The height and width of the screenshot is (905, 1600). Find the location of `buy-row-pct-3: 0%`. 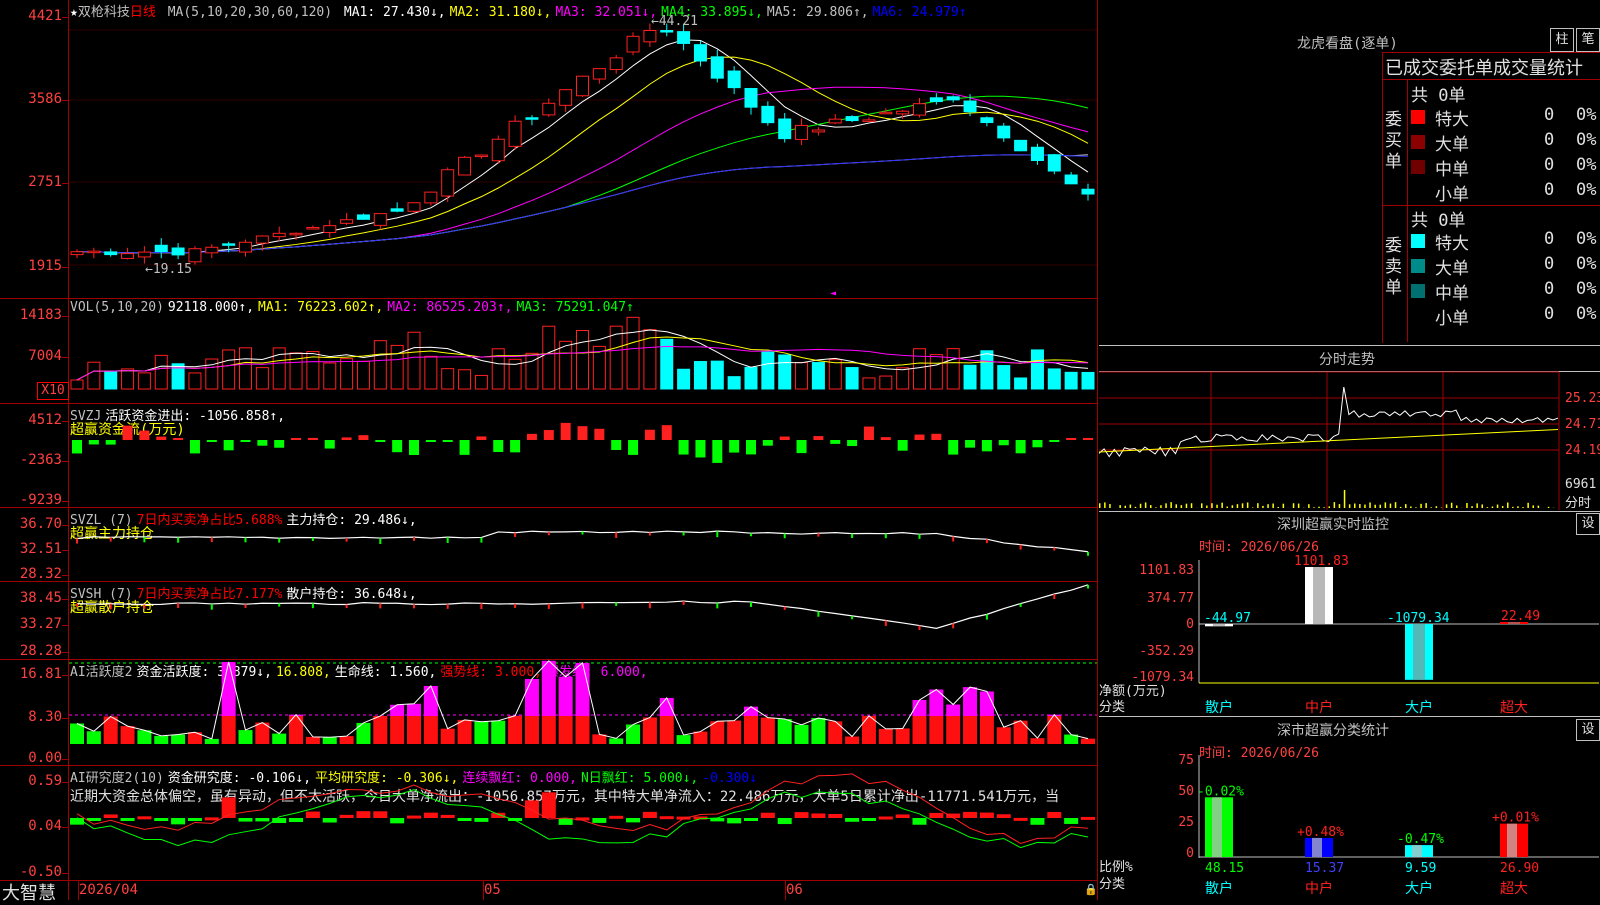

buy-row-pct-3: 0% is located at coordinates (1586, 190).